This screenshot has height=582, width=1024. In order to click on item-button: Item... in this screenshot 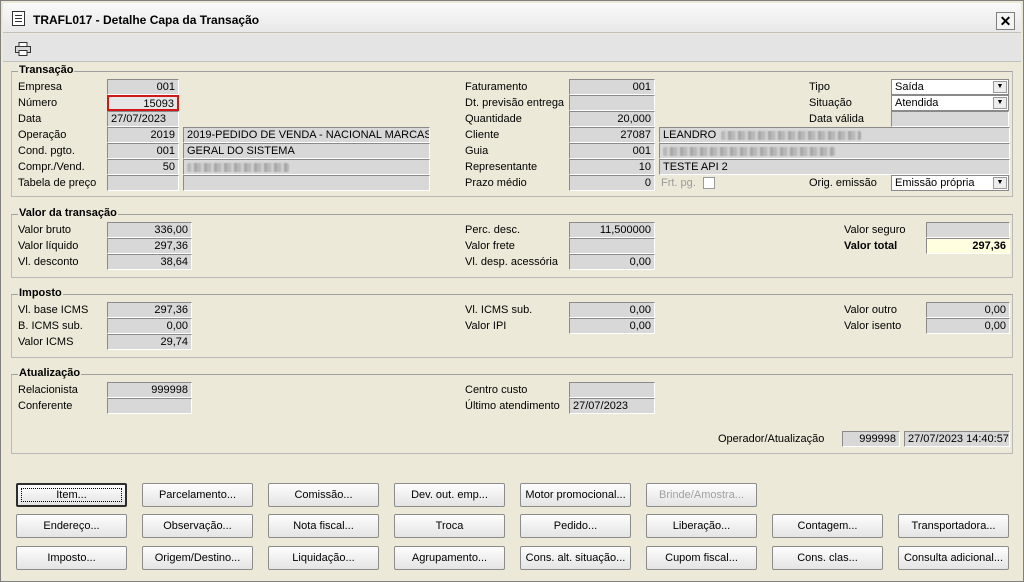, I will do `click(71, 495)`.